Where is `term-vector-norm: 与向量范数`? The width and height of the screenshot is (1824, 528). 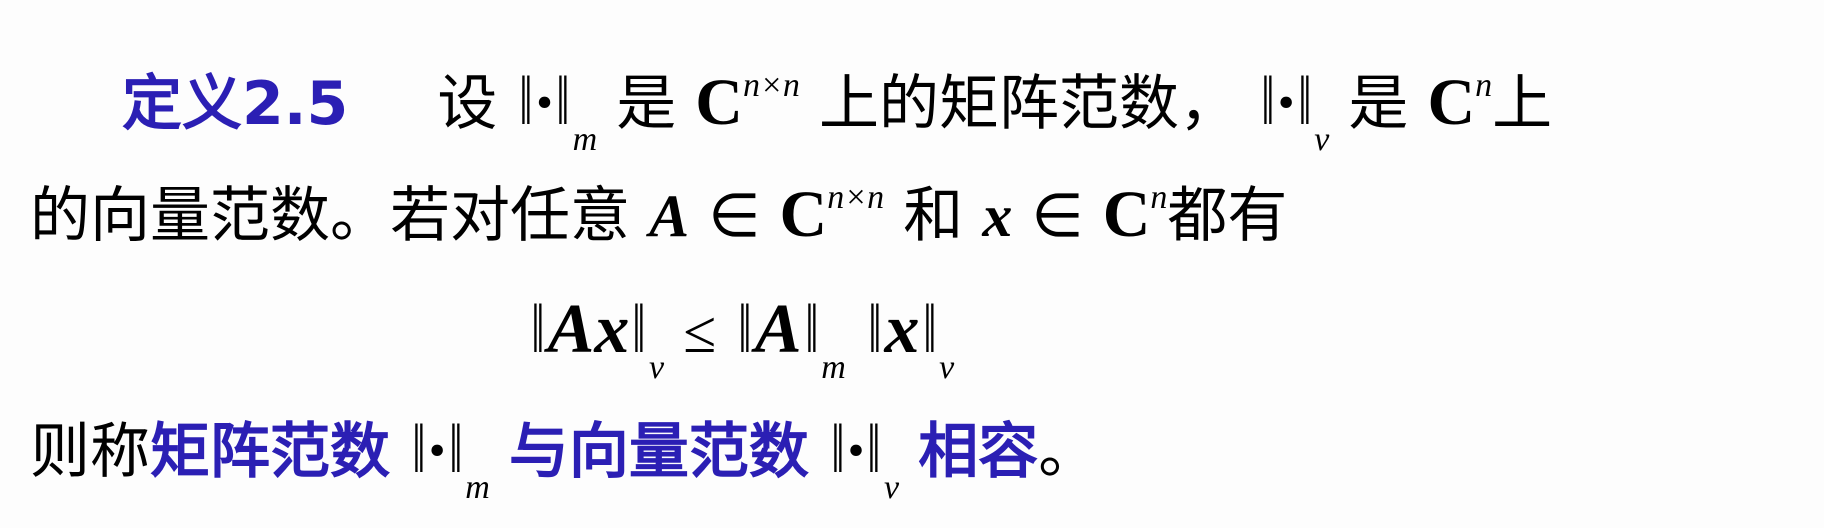 term-vector-norm: 与向量范数 is located at coordinates (658, 452).